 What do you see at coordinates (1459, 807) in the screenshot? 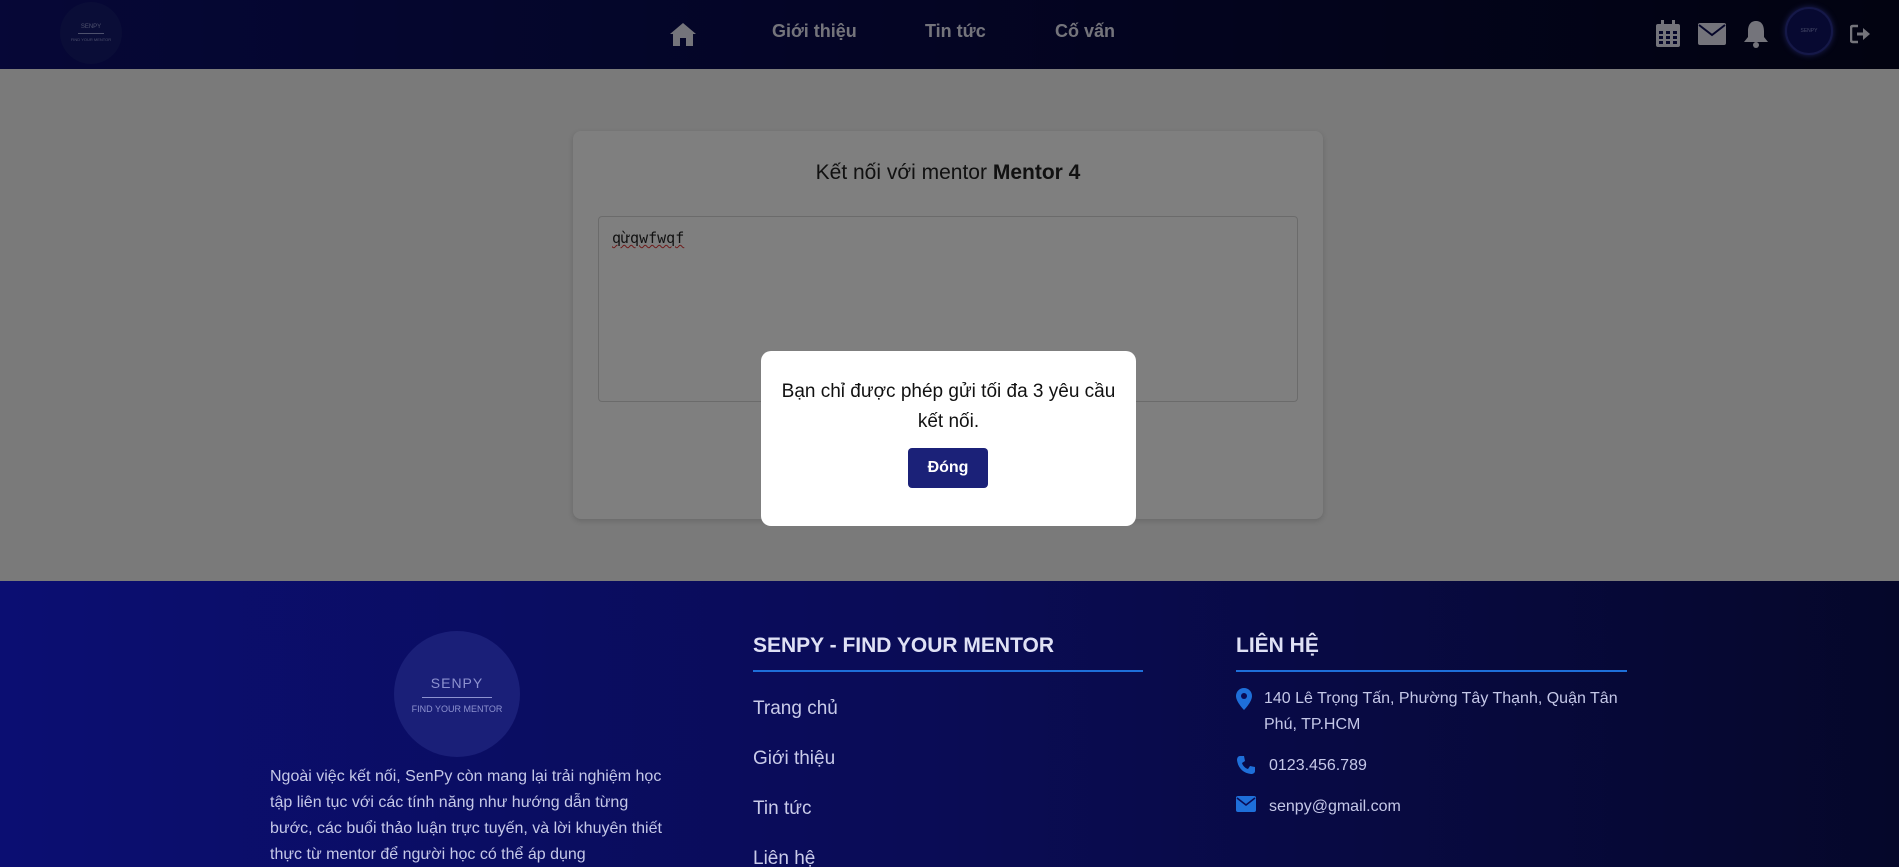
I see `email-text: senpy@gmail.com` at bounding box center [1459, 807].